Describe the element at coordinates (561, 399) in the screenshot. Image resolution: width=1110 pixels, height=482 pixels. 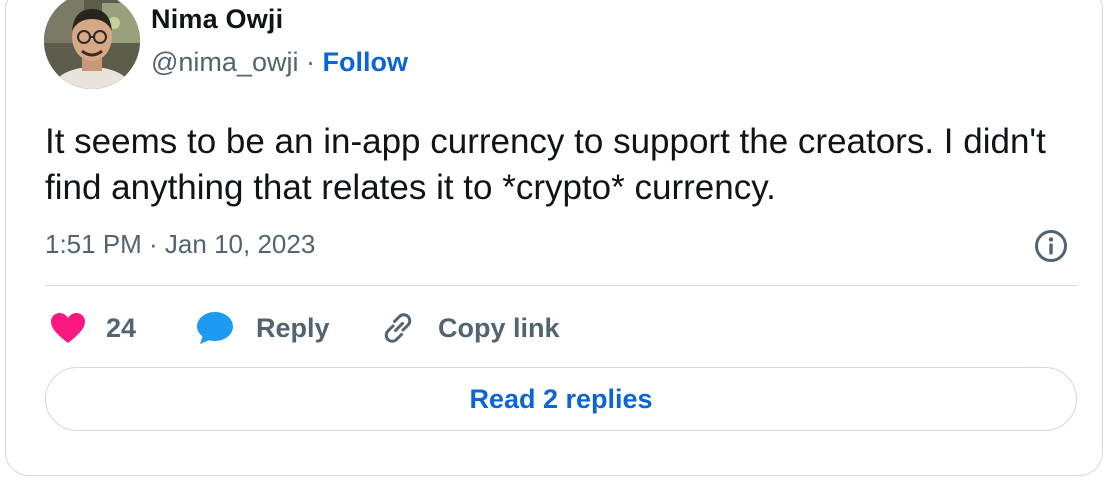
I see `read-replies-button: Read 2 replies` at that location.